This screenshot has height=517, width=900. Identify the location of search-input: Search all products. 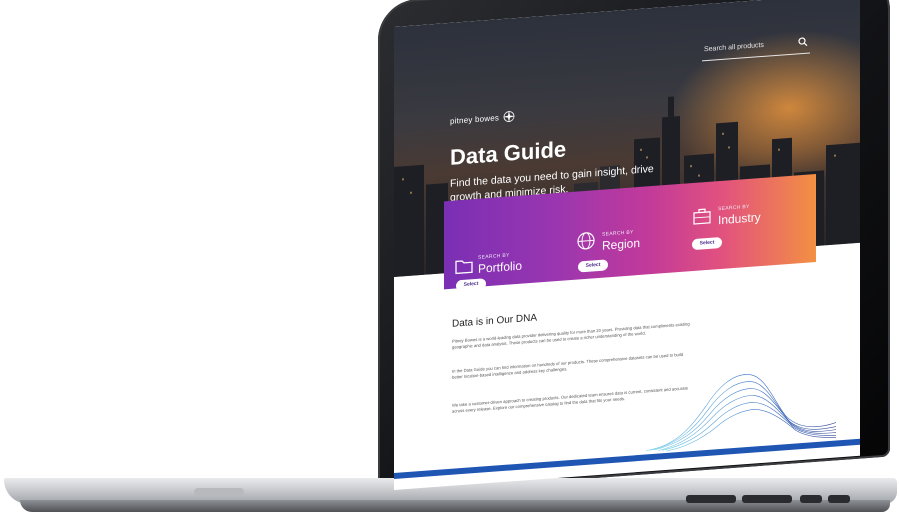
(756, 49).